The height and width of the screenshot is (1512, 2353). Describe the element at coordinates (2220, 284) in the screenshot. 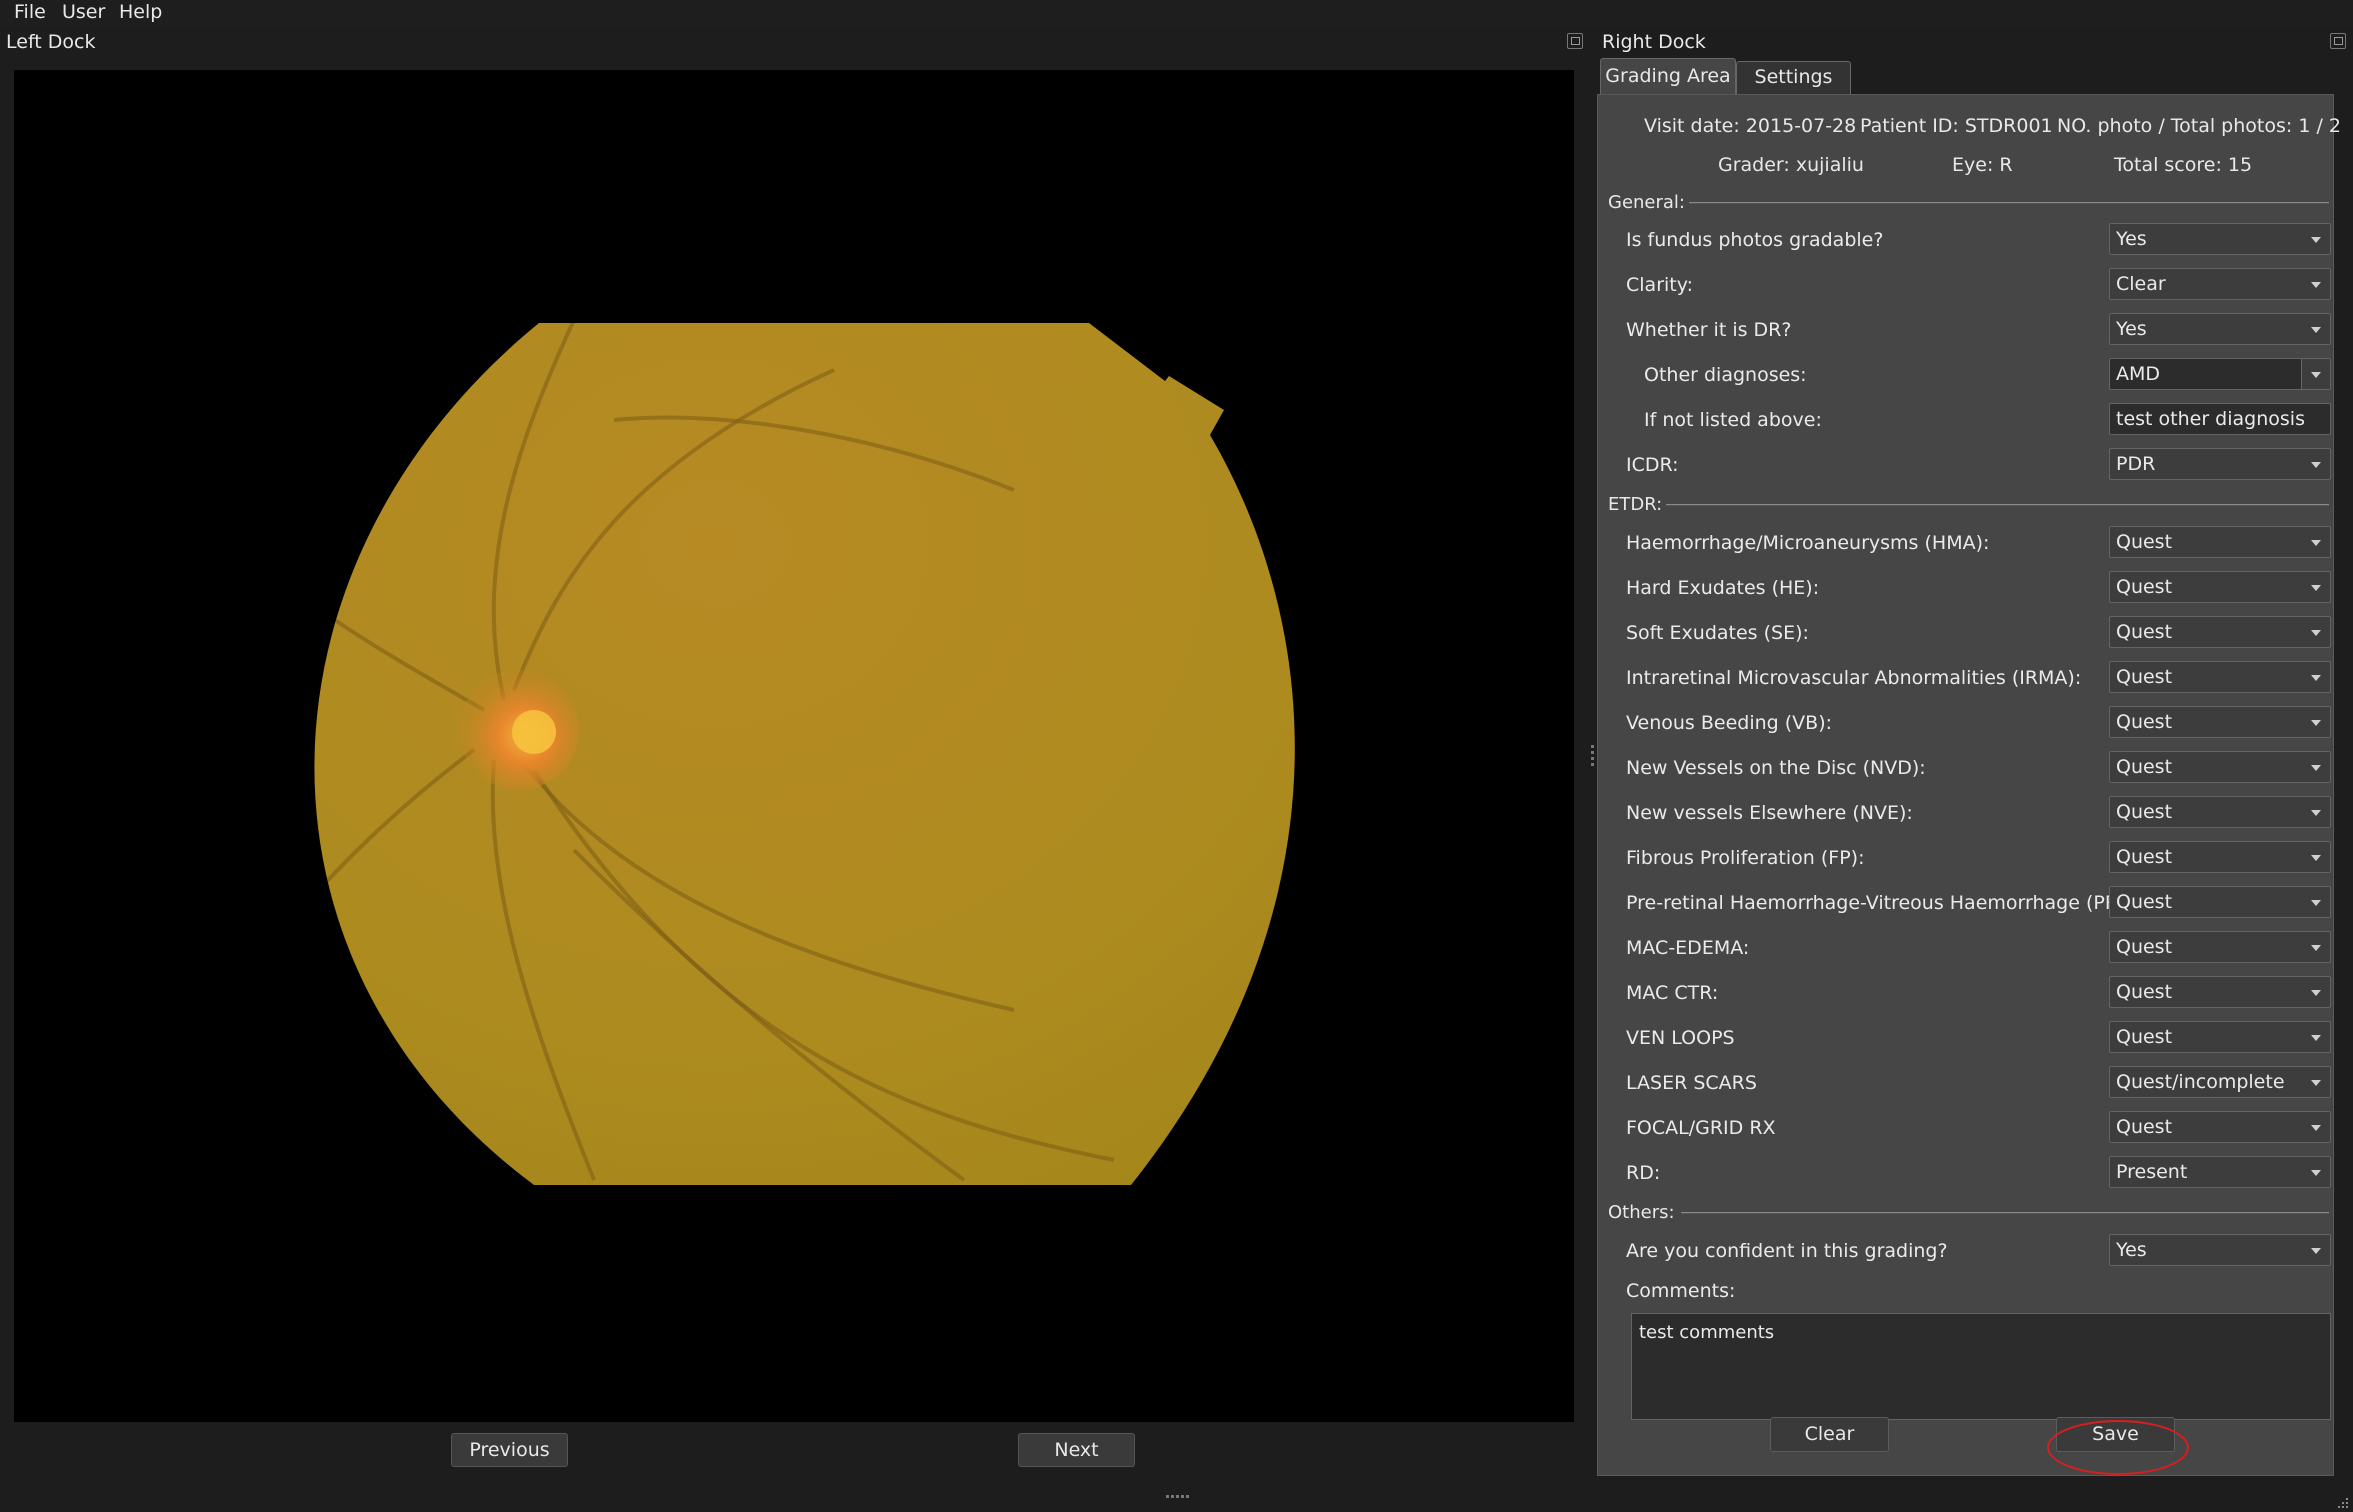

I see `clarity-select: Clear` at that location.